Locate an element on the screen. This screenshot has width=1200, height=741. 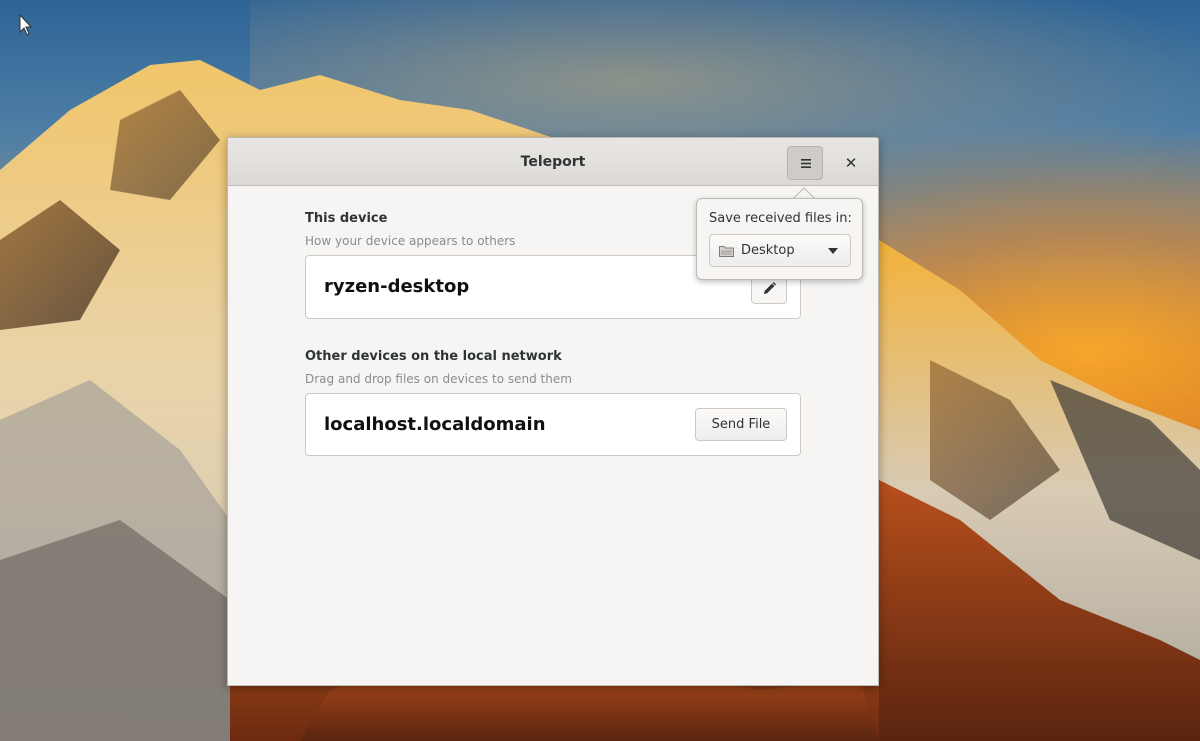
close-button: ✕ is located at coordinates (851, 163).